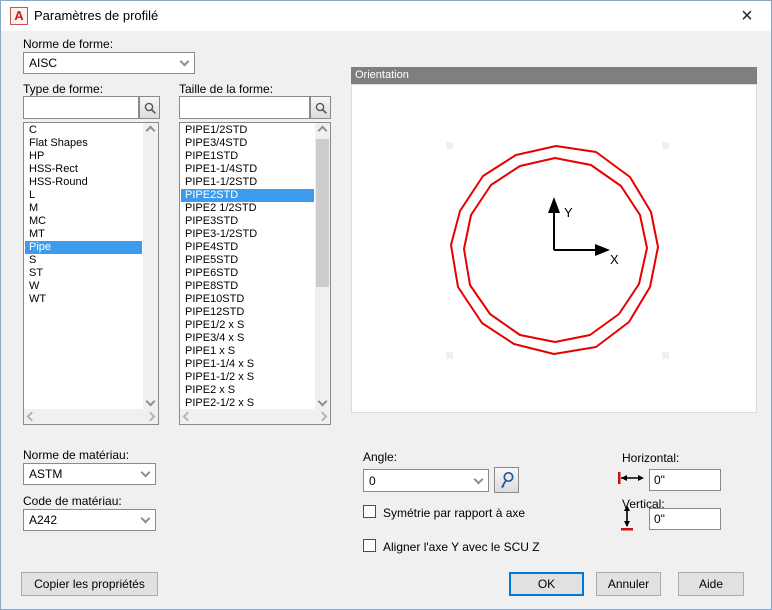 The height and width of the screenshot is (610, 772). I want to click on list-item: PIPE1 x S, so click(247, 351).